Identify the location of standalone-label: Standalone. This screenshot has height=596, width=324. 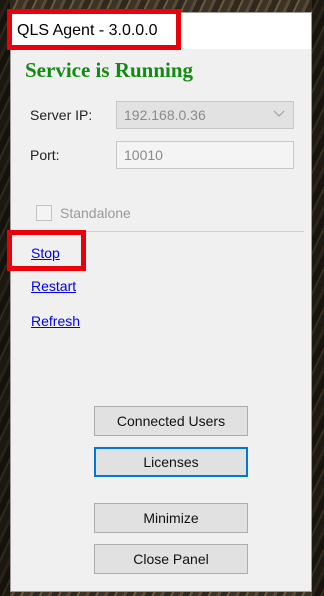
(95, 213).